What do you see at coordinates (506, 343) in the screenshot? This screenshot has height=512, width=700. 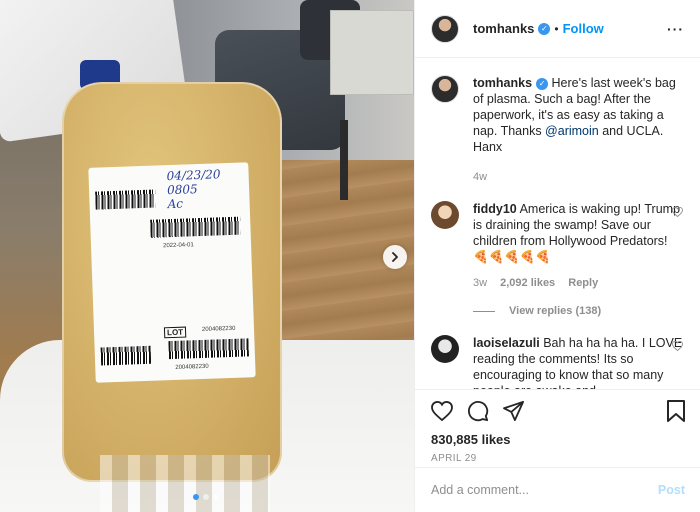 I see `comment-username: laoiselazuli` at bounding box center [506, 343].